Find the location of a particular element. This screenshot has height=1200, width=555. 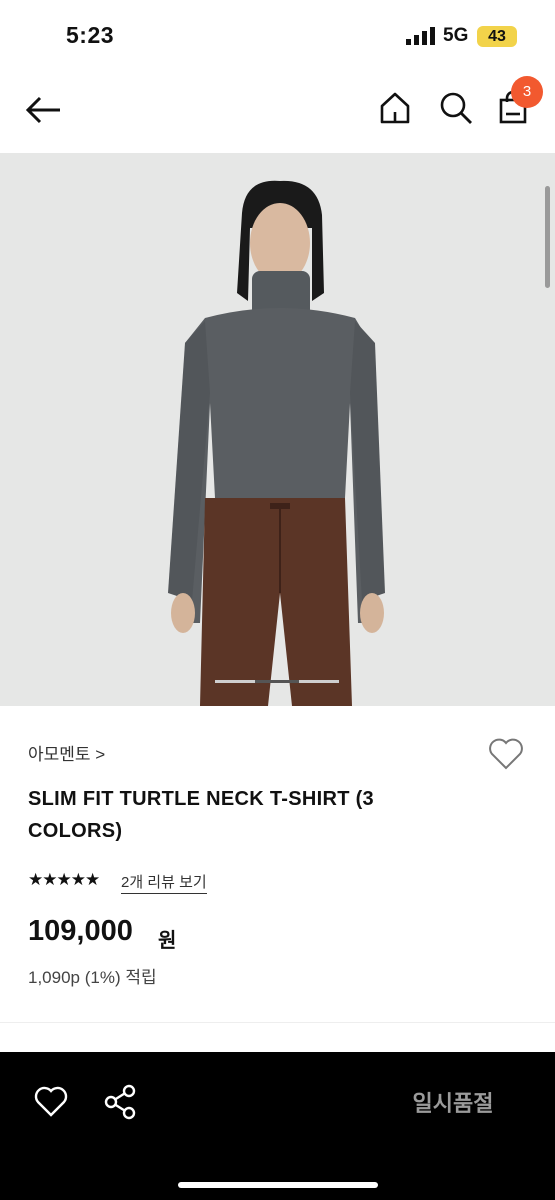

network-label: 5G is located at coordinates (456, 35).